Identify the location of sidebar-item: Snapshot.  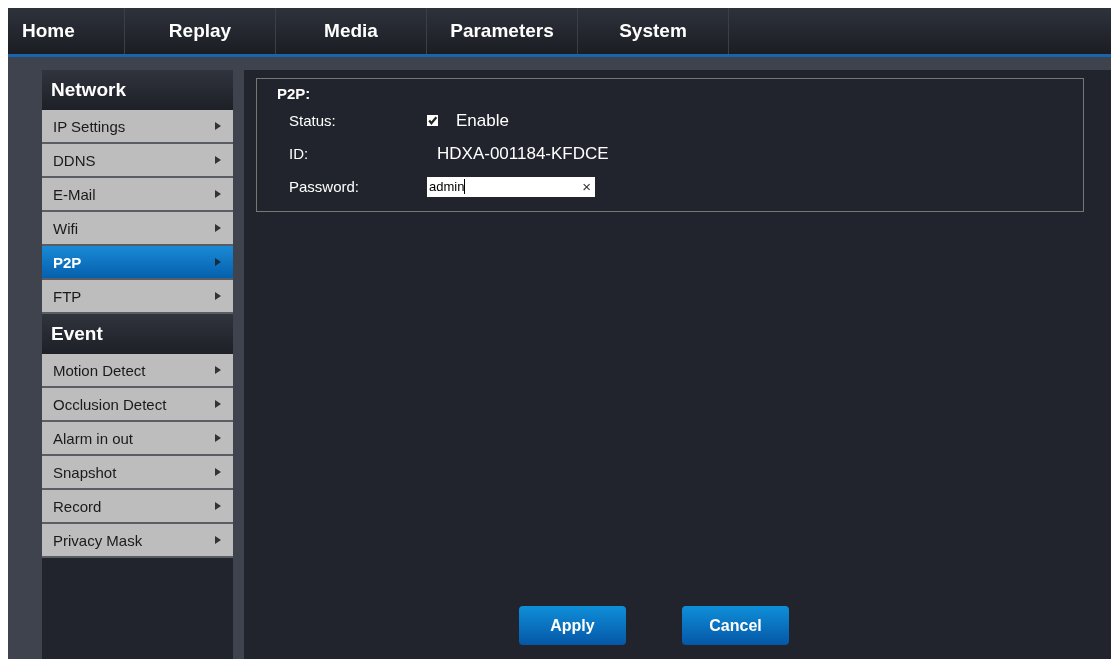
(137, 473).